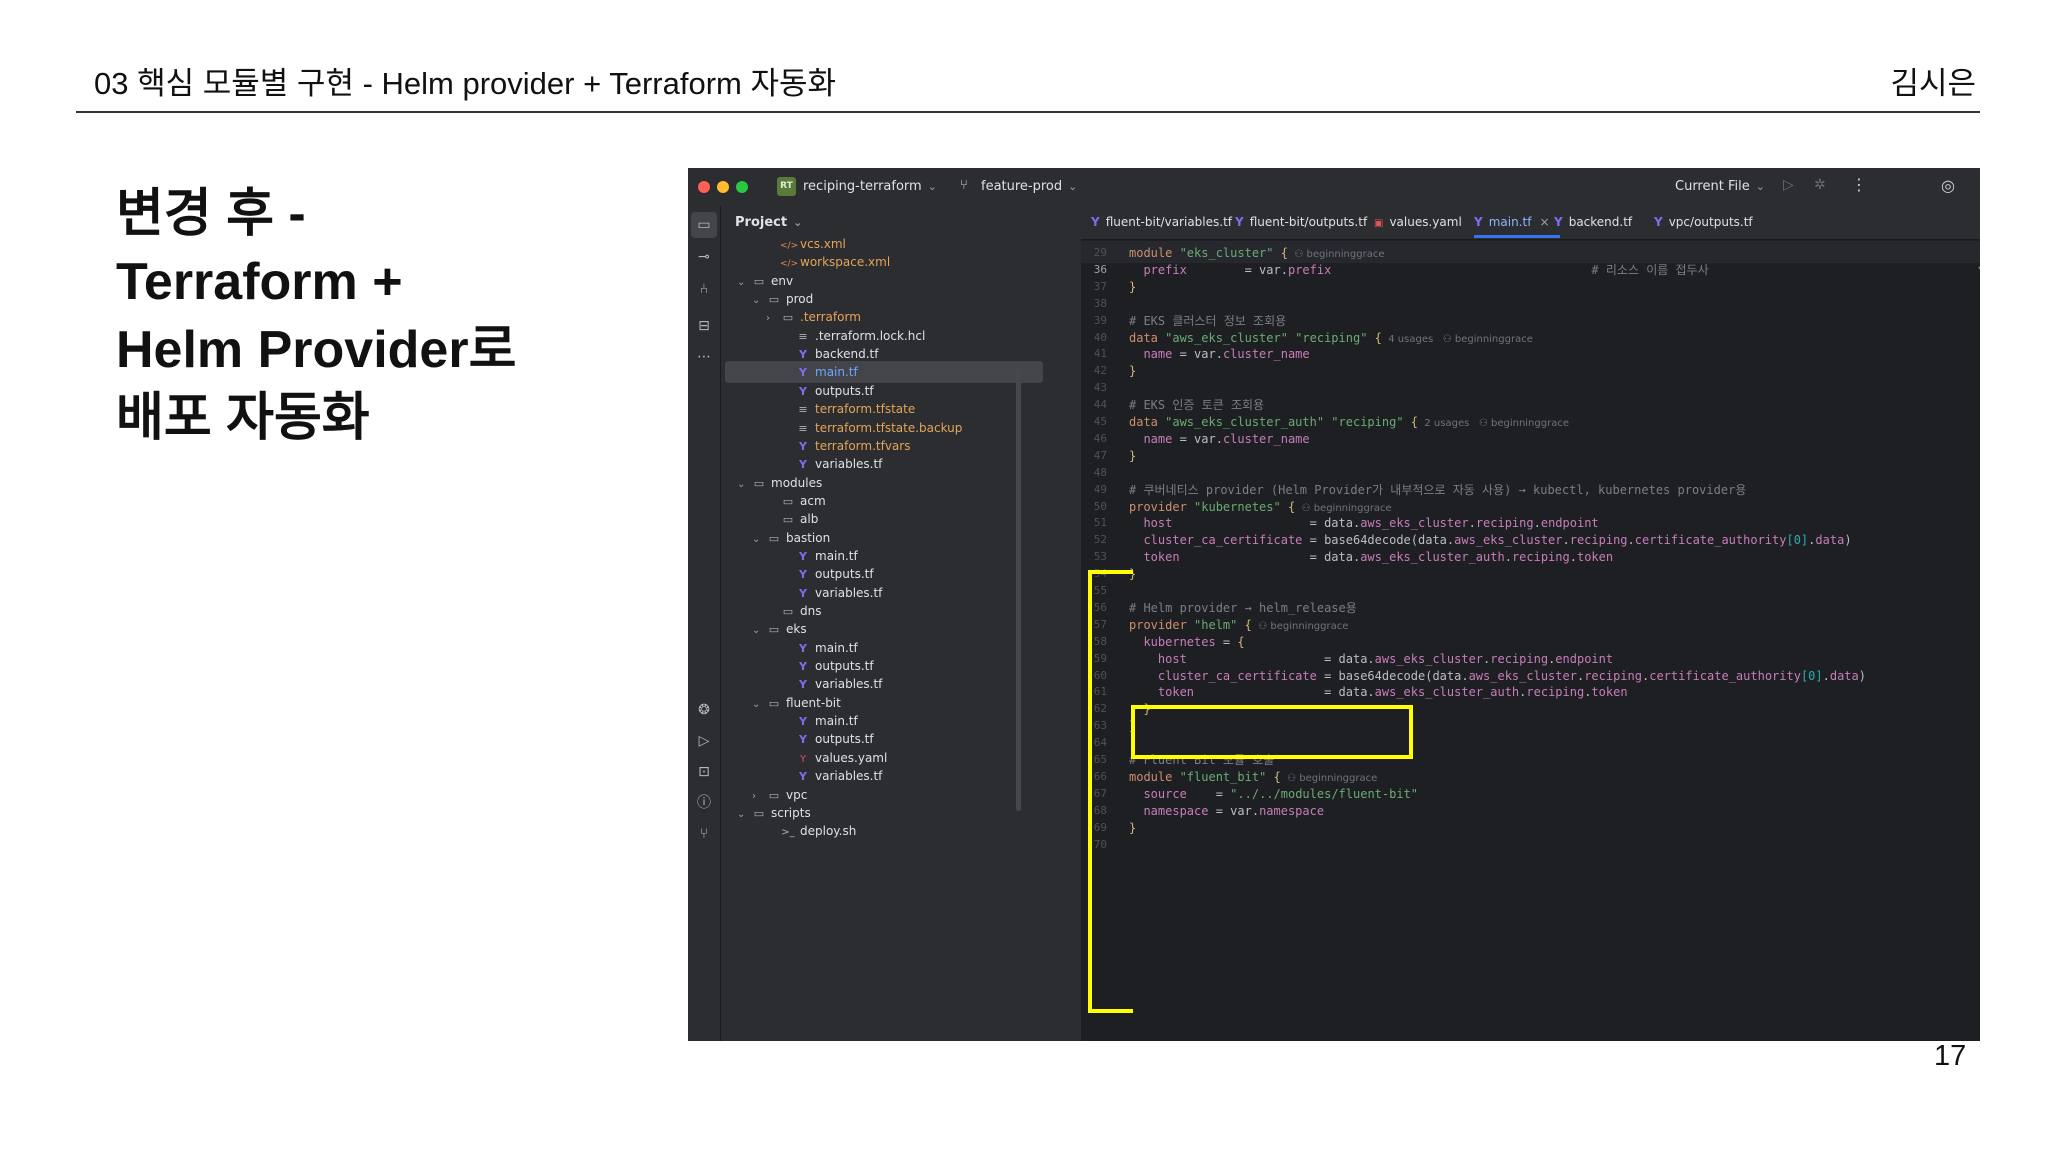  What do you see at coordinates (1090, 791) in the screenshot?
I see `highlight-bracket` at bounding box center [1090, 791].